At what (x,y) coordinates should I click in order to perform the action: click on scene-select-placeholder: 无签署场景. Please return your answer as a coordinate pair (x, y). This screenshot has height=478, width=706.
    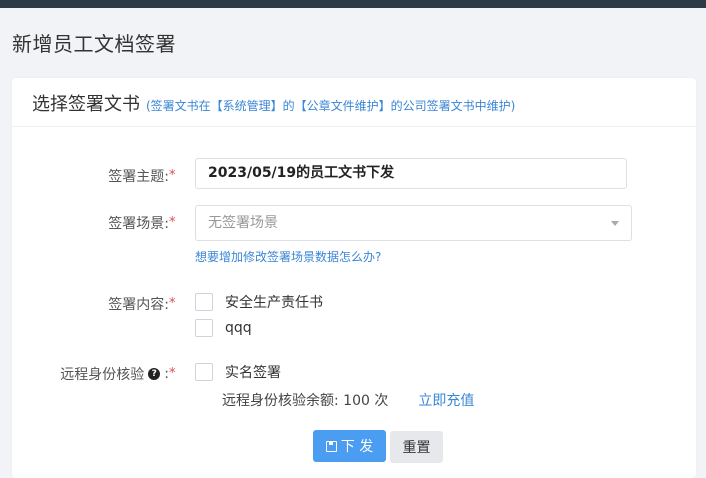
    Looking at the image, I should click on (243, 223).